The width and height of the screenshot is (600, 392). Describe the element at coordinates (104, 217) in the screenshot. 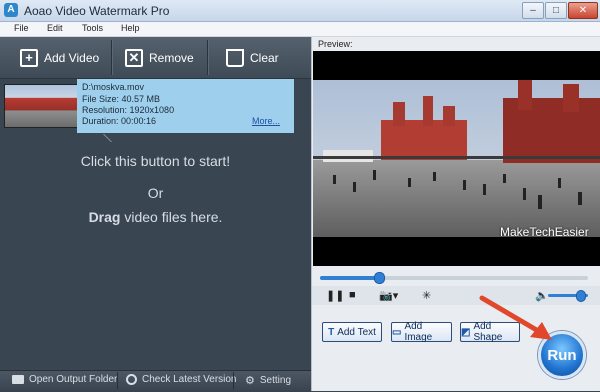

I see `hint-drag-bold: Drag` at that location.